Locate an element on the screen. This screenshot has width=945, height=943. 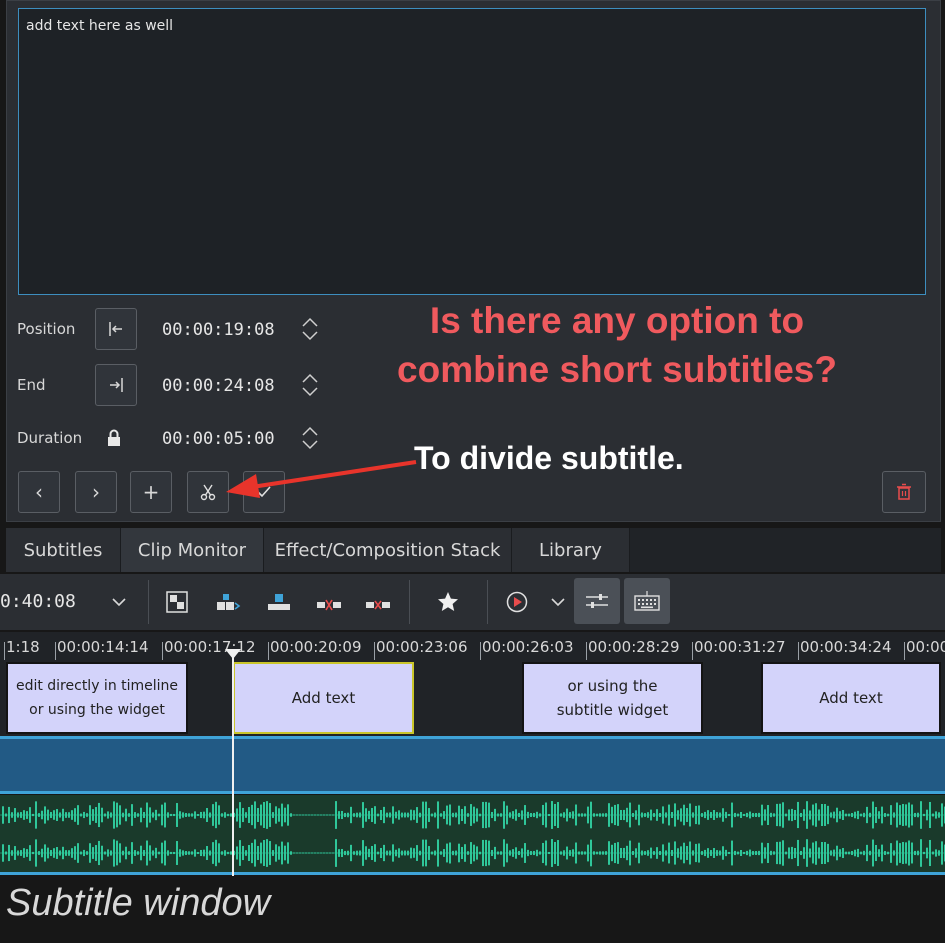
scissors-icon is located at coordinates (208, 492).